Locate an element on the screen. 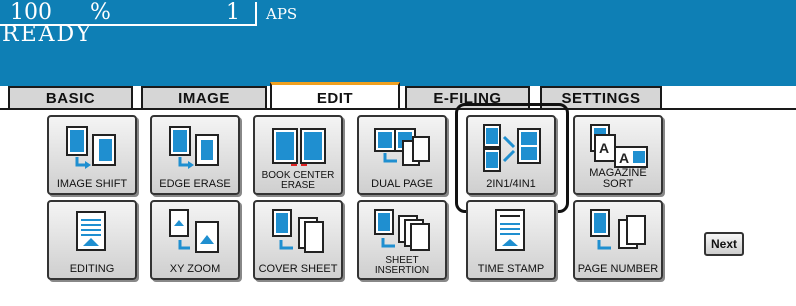 The image size is (796, 306). image-shift-label: IMAGE SHIFT is located at coordinates (92, 184).